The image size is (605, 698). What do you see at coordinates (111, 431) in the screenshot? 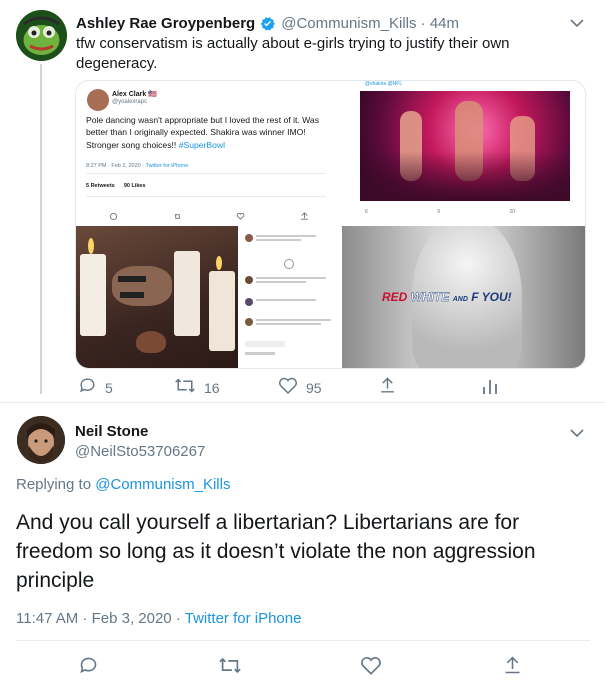
I see `reply-author-name: Neil Stone` at bounding box center [111, 431].